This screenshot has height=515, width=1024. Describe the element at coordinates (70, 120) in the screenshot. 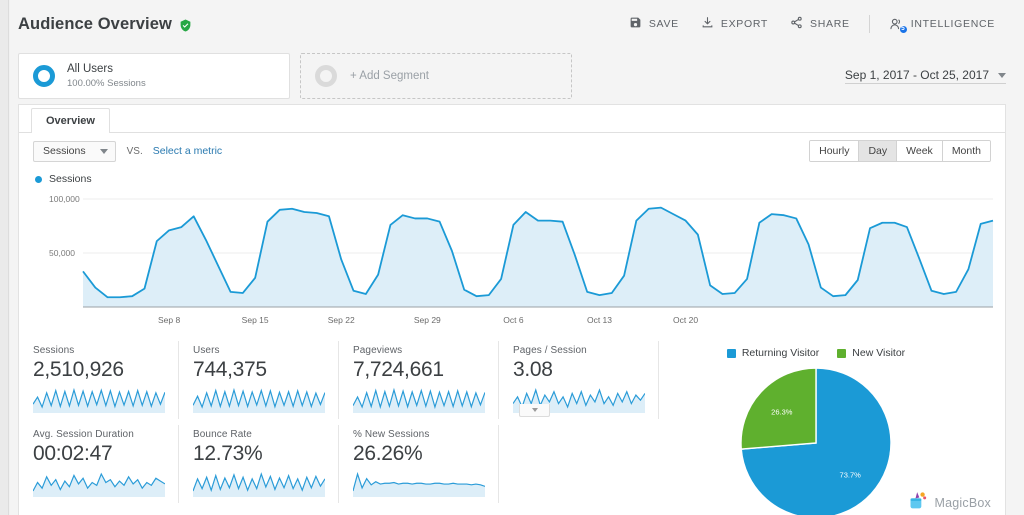

I see `tab-overview: Overview` at that location.